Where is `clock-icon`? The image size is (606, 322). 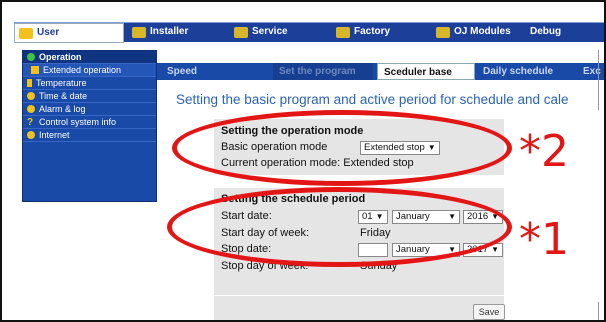
clock-icon is located at coordinates (31, 96).